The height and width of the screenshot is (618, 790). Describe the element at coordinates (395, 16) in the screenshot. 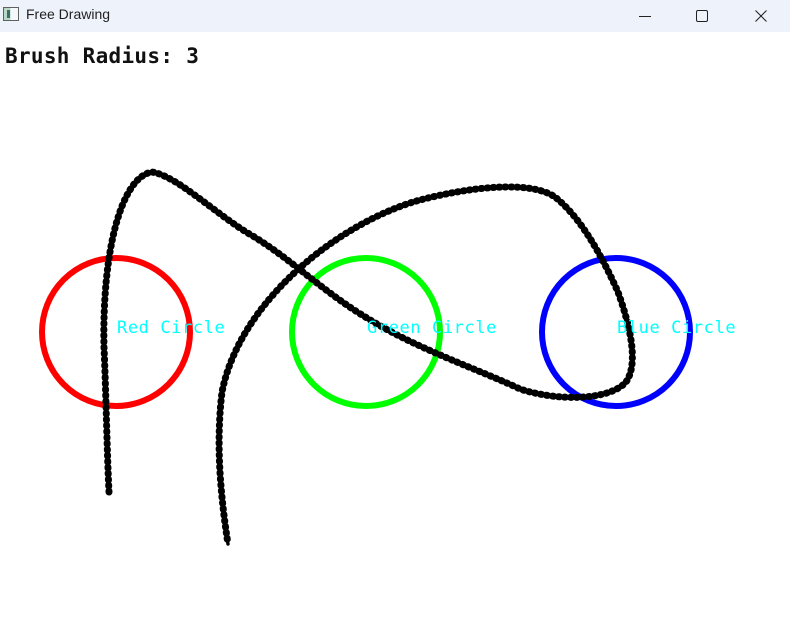

I see `title-bar: Free Drawing` at that location.